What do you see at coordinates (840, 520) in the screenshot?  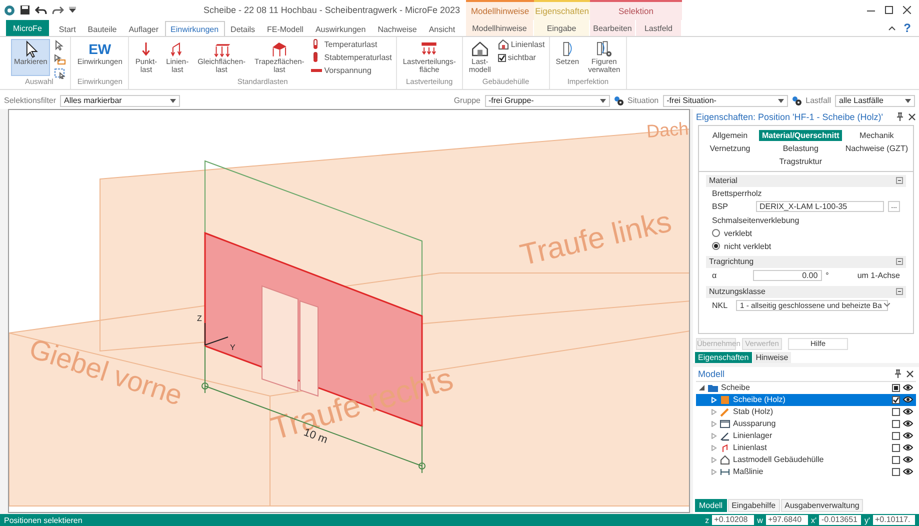 I see `coordinate-field: -0.013651` at bounding box center [840, 520].